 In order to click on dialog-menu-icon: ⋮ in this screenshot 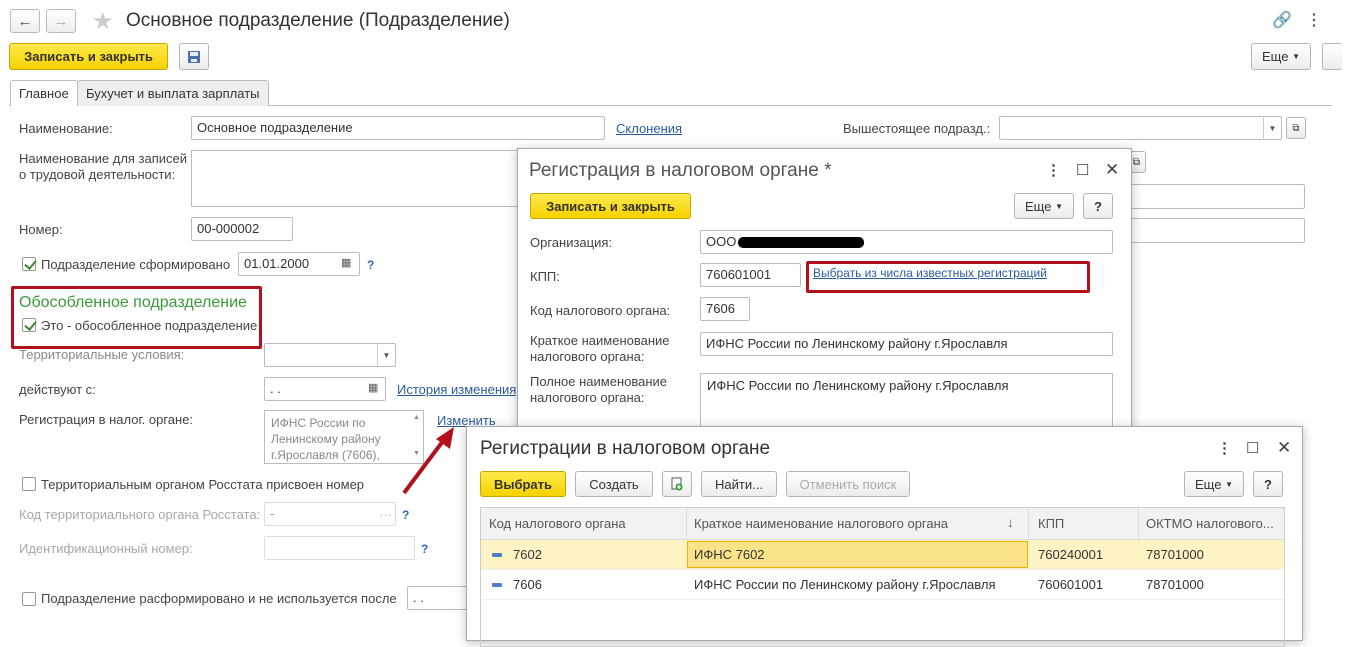, I will do `click(1053, 170)`.